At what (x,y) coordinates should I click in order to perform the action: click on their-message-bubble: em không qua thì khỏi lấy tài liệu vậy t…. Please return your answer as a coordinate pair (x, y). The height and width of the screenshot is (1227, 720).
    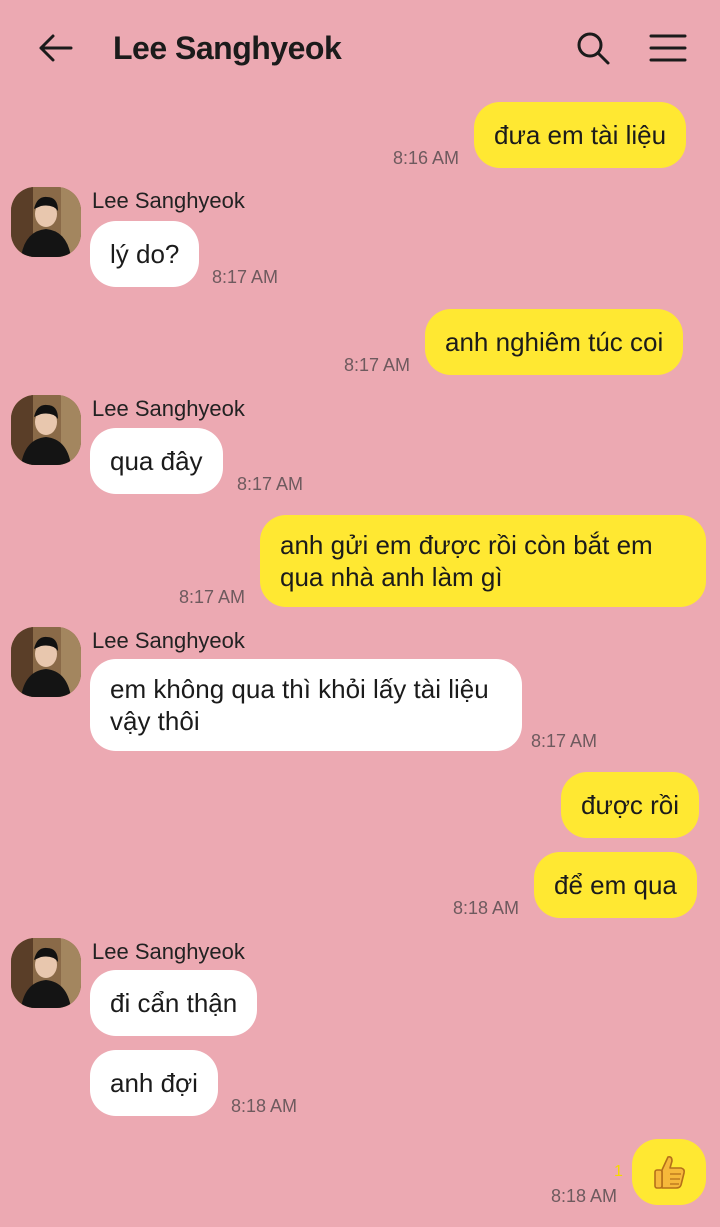
    Looking at the image, I should click on (306, 705).